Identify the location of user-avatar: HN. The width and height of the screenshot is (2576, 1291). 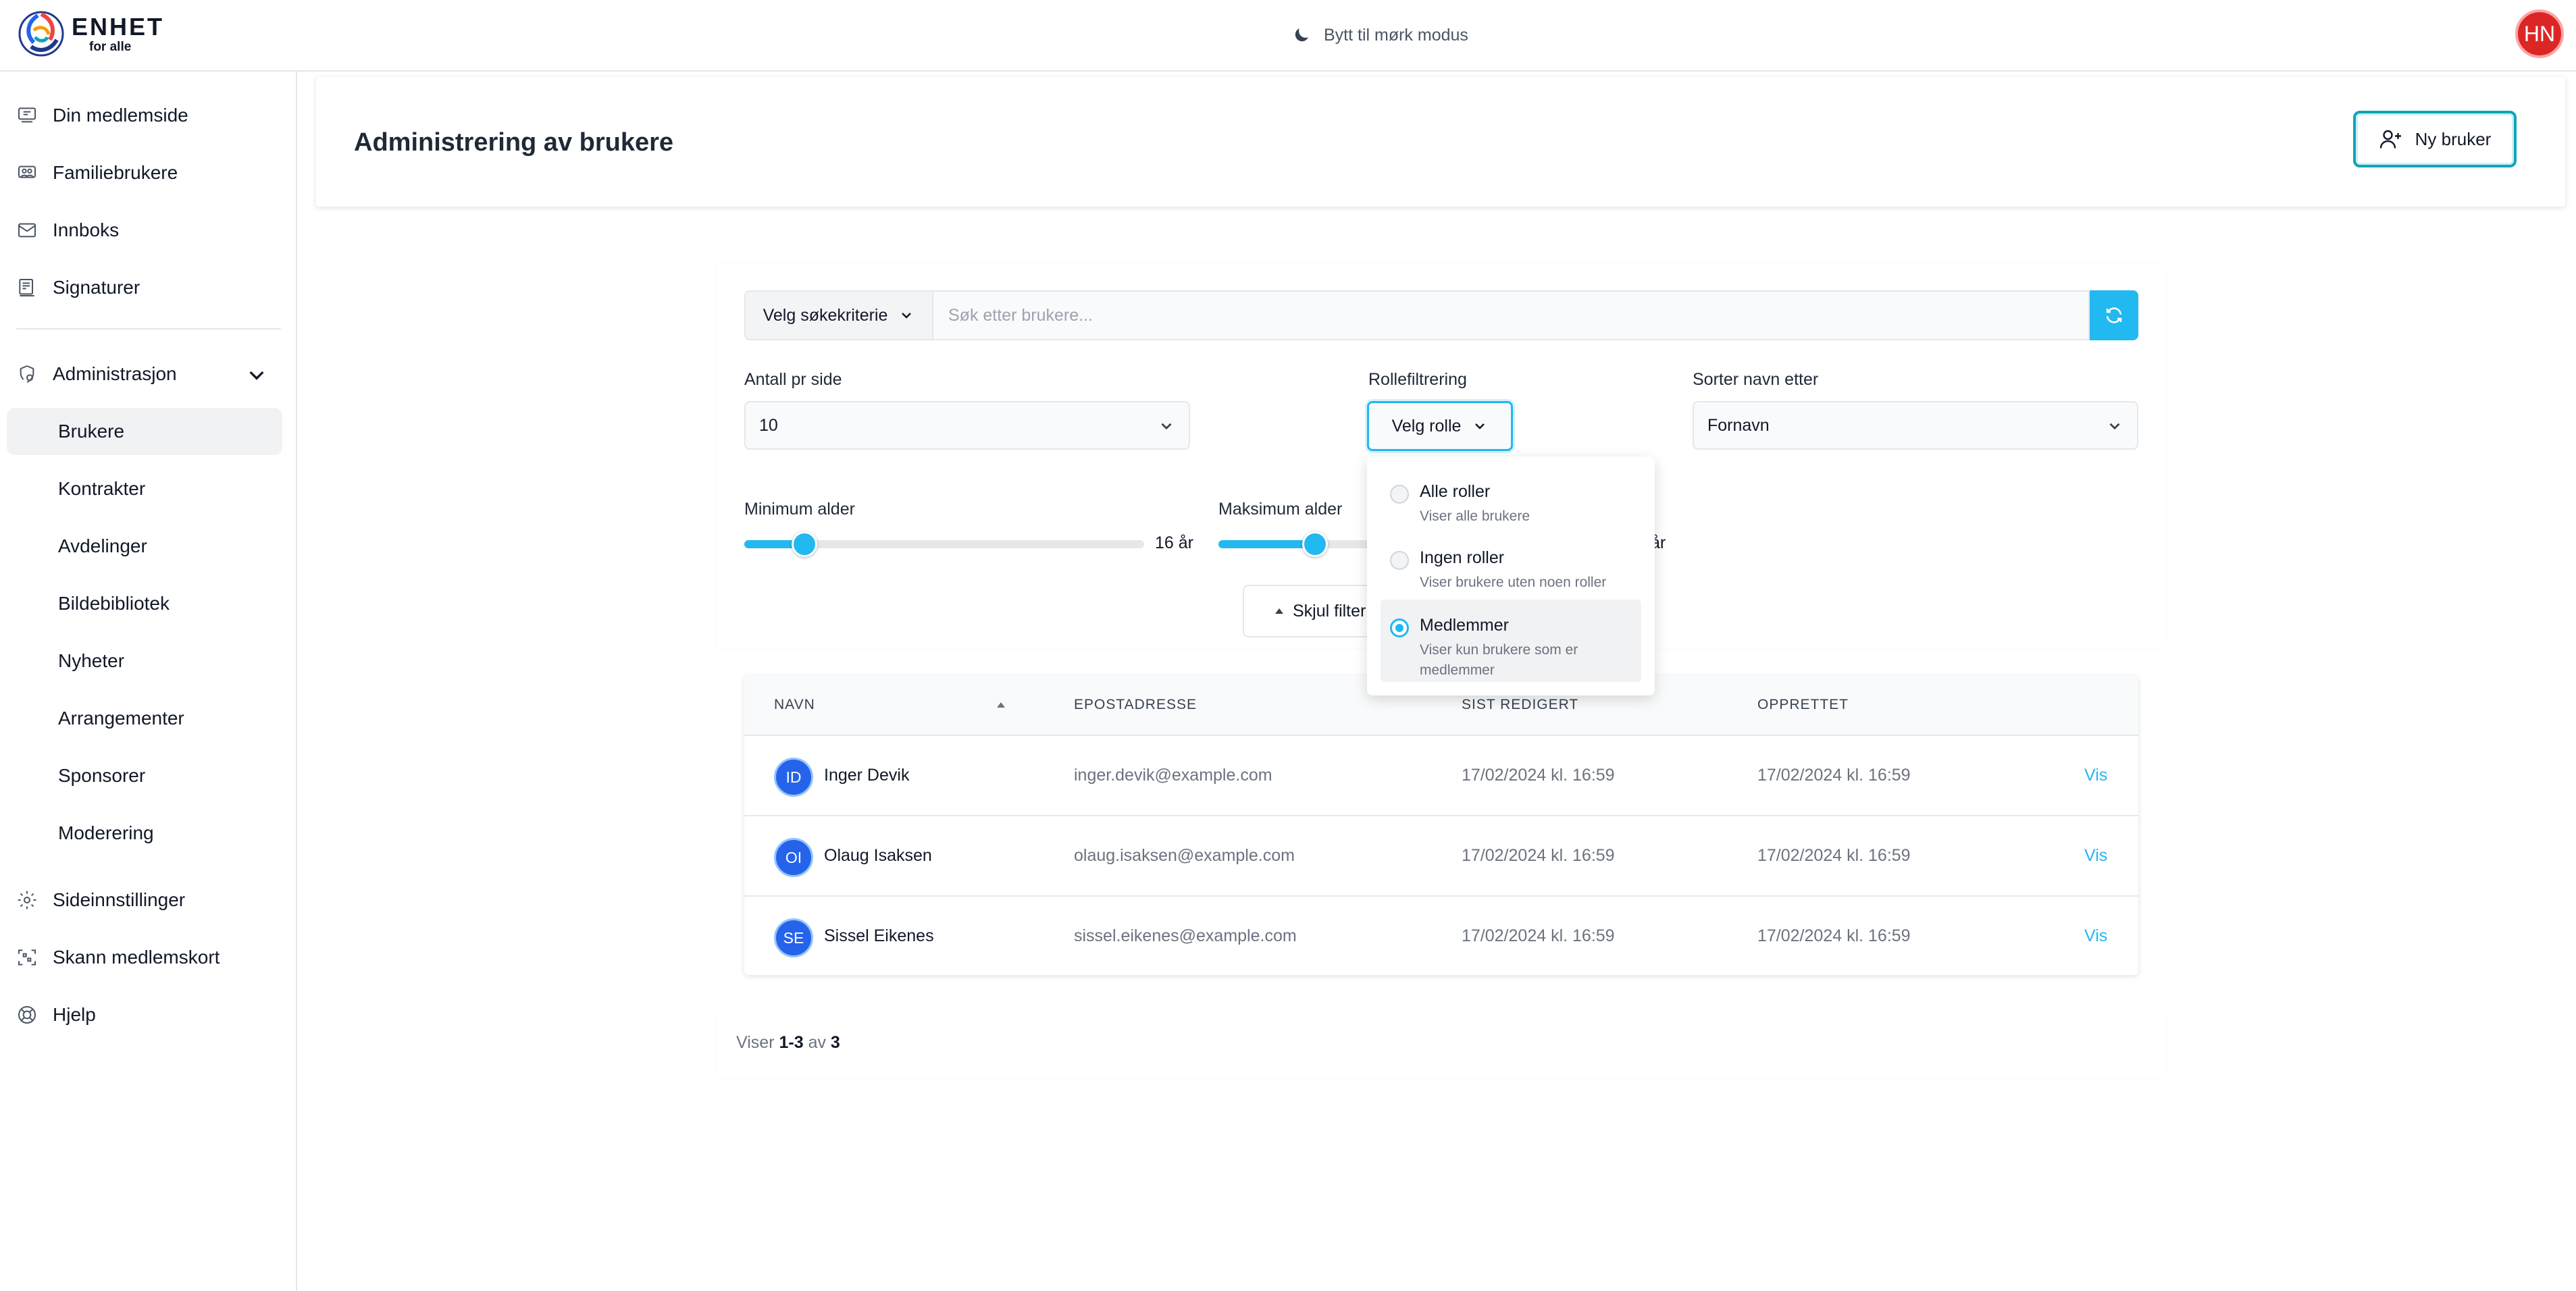
(2539, 34).